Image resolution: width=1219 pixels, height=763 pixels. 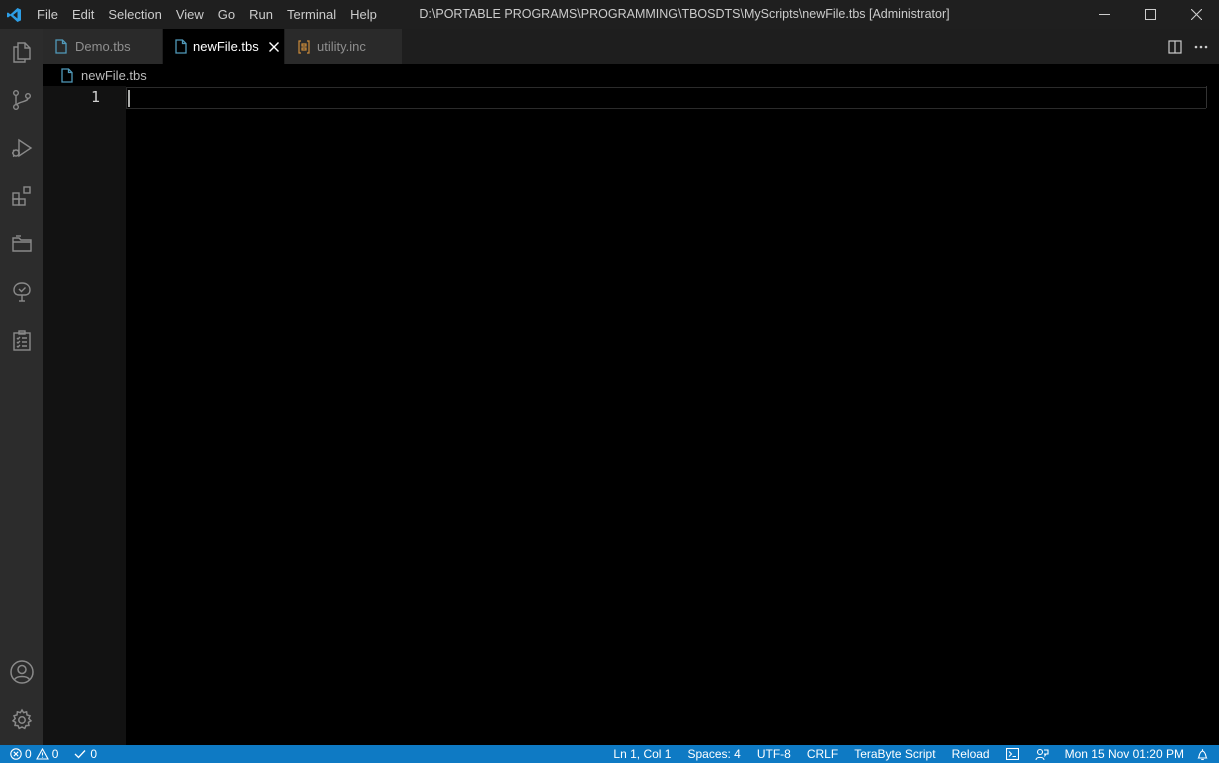 I want to click on minimize-button, so click(x=1104, y=14).